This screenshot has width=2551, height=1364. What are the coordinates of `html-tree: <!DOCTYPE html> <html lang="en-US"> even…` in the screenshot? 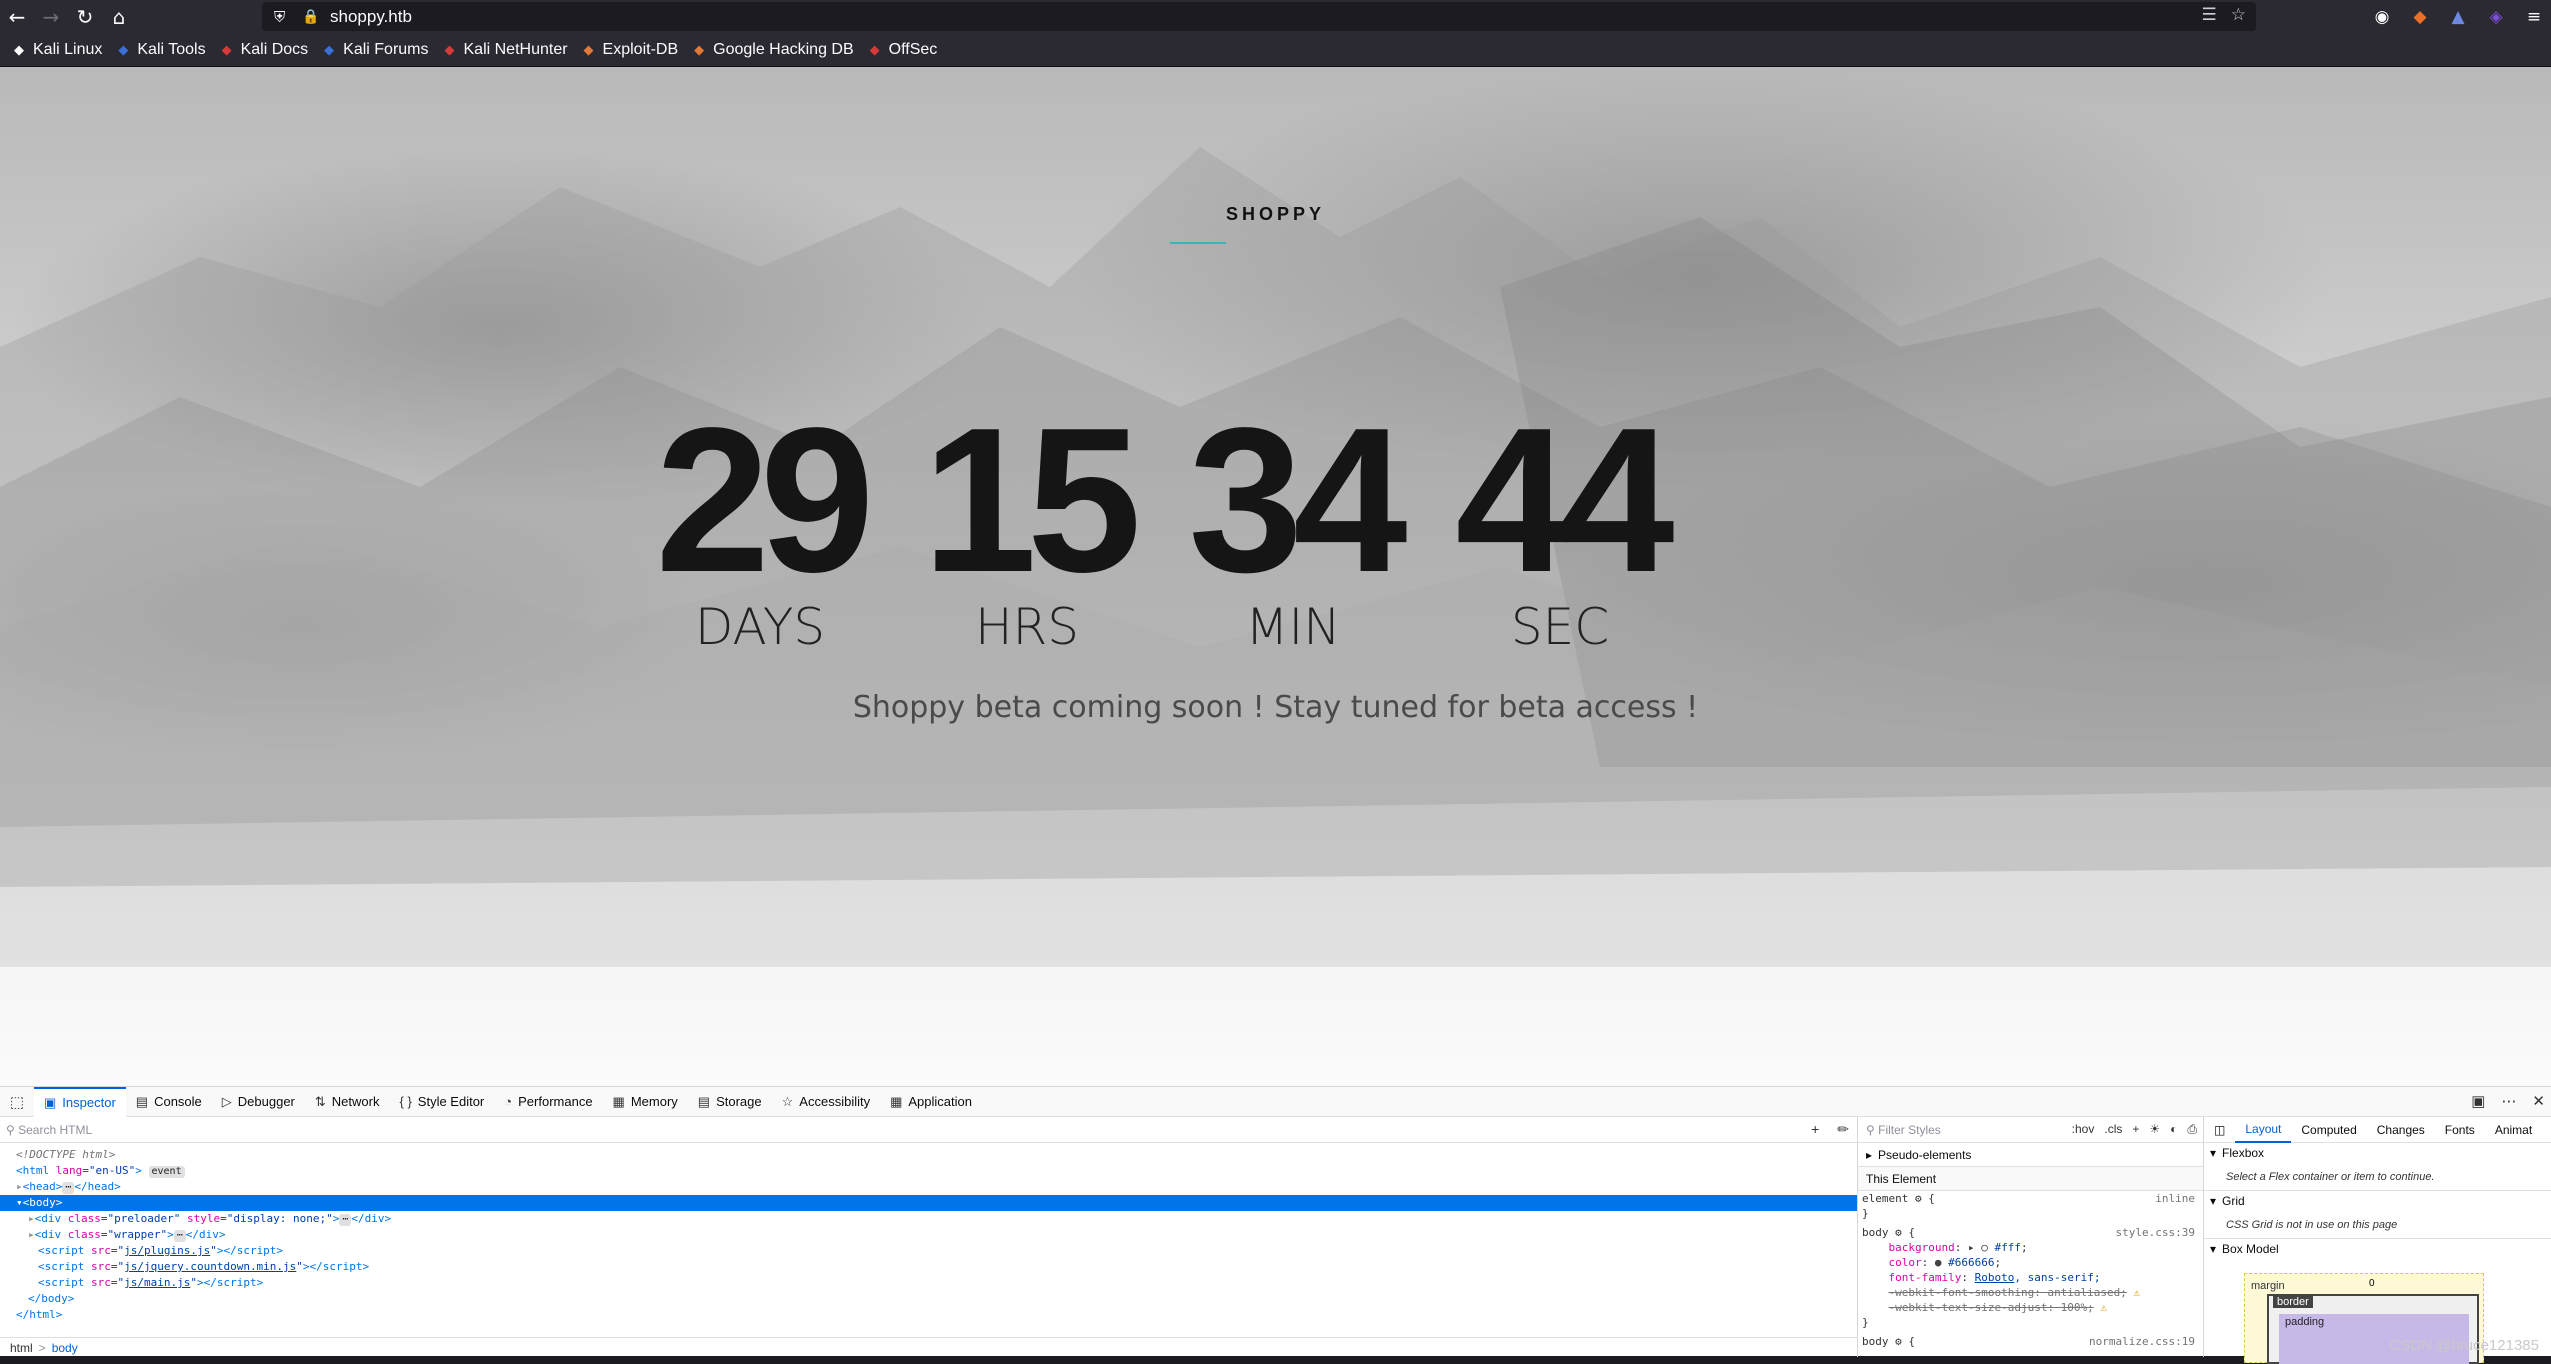 It's located at (928, 1233).